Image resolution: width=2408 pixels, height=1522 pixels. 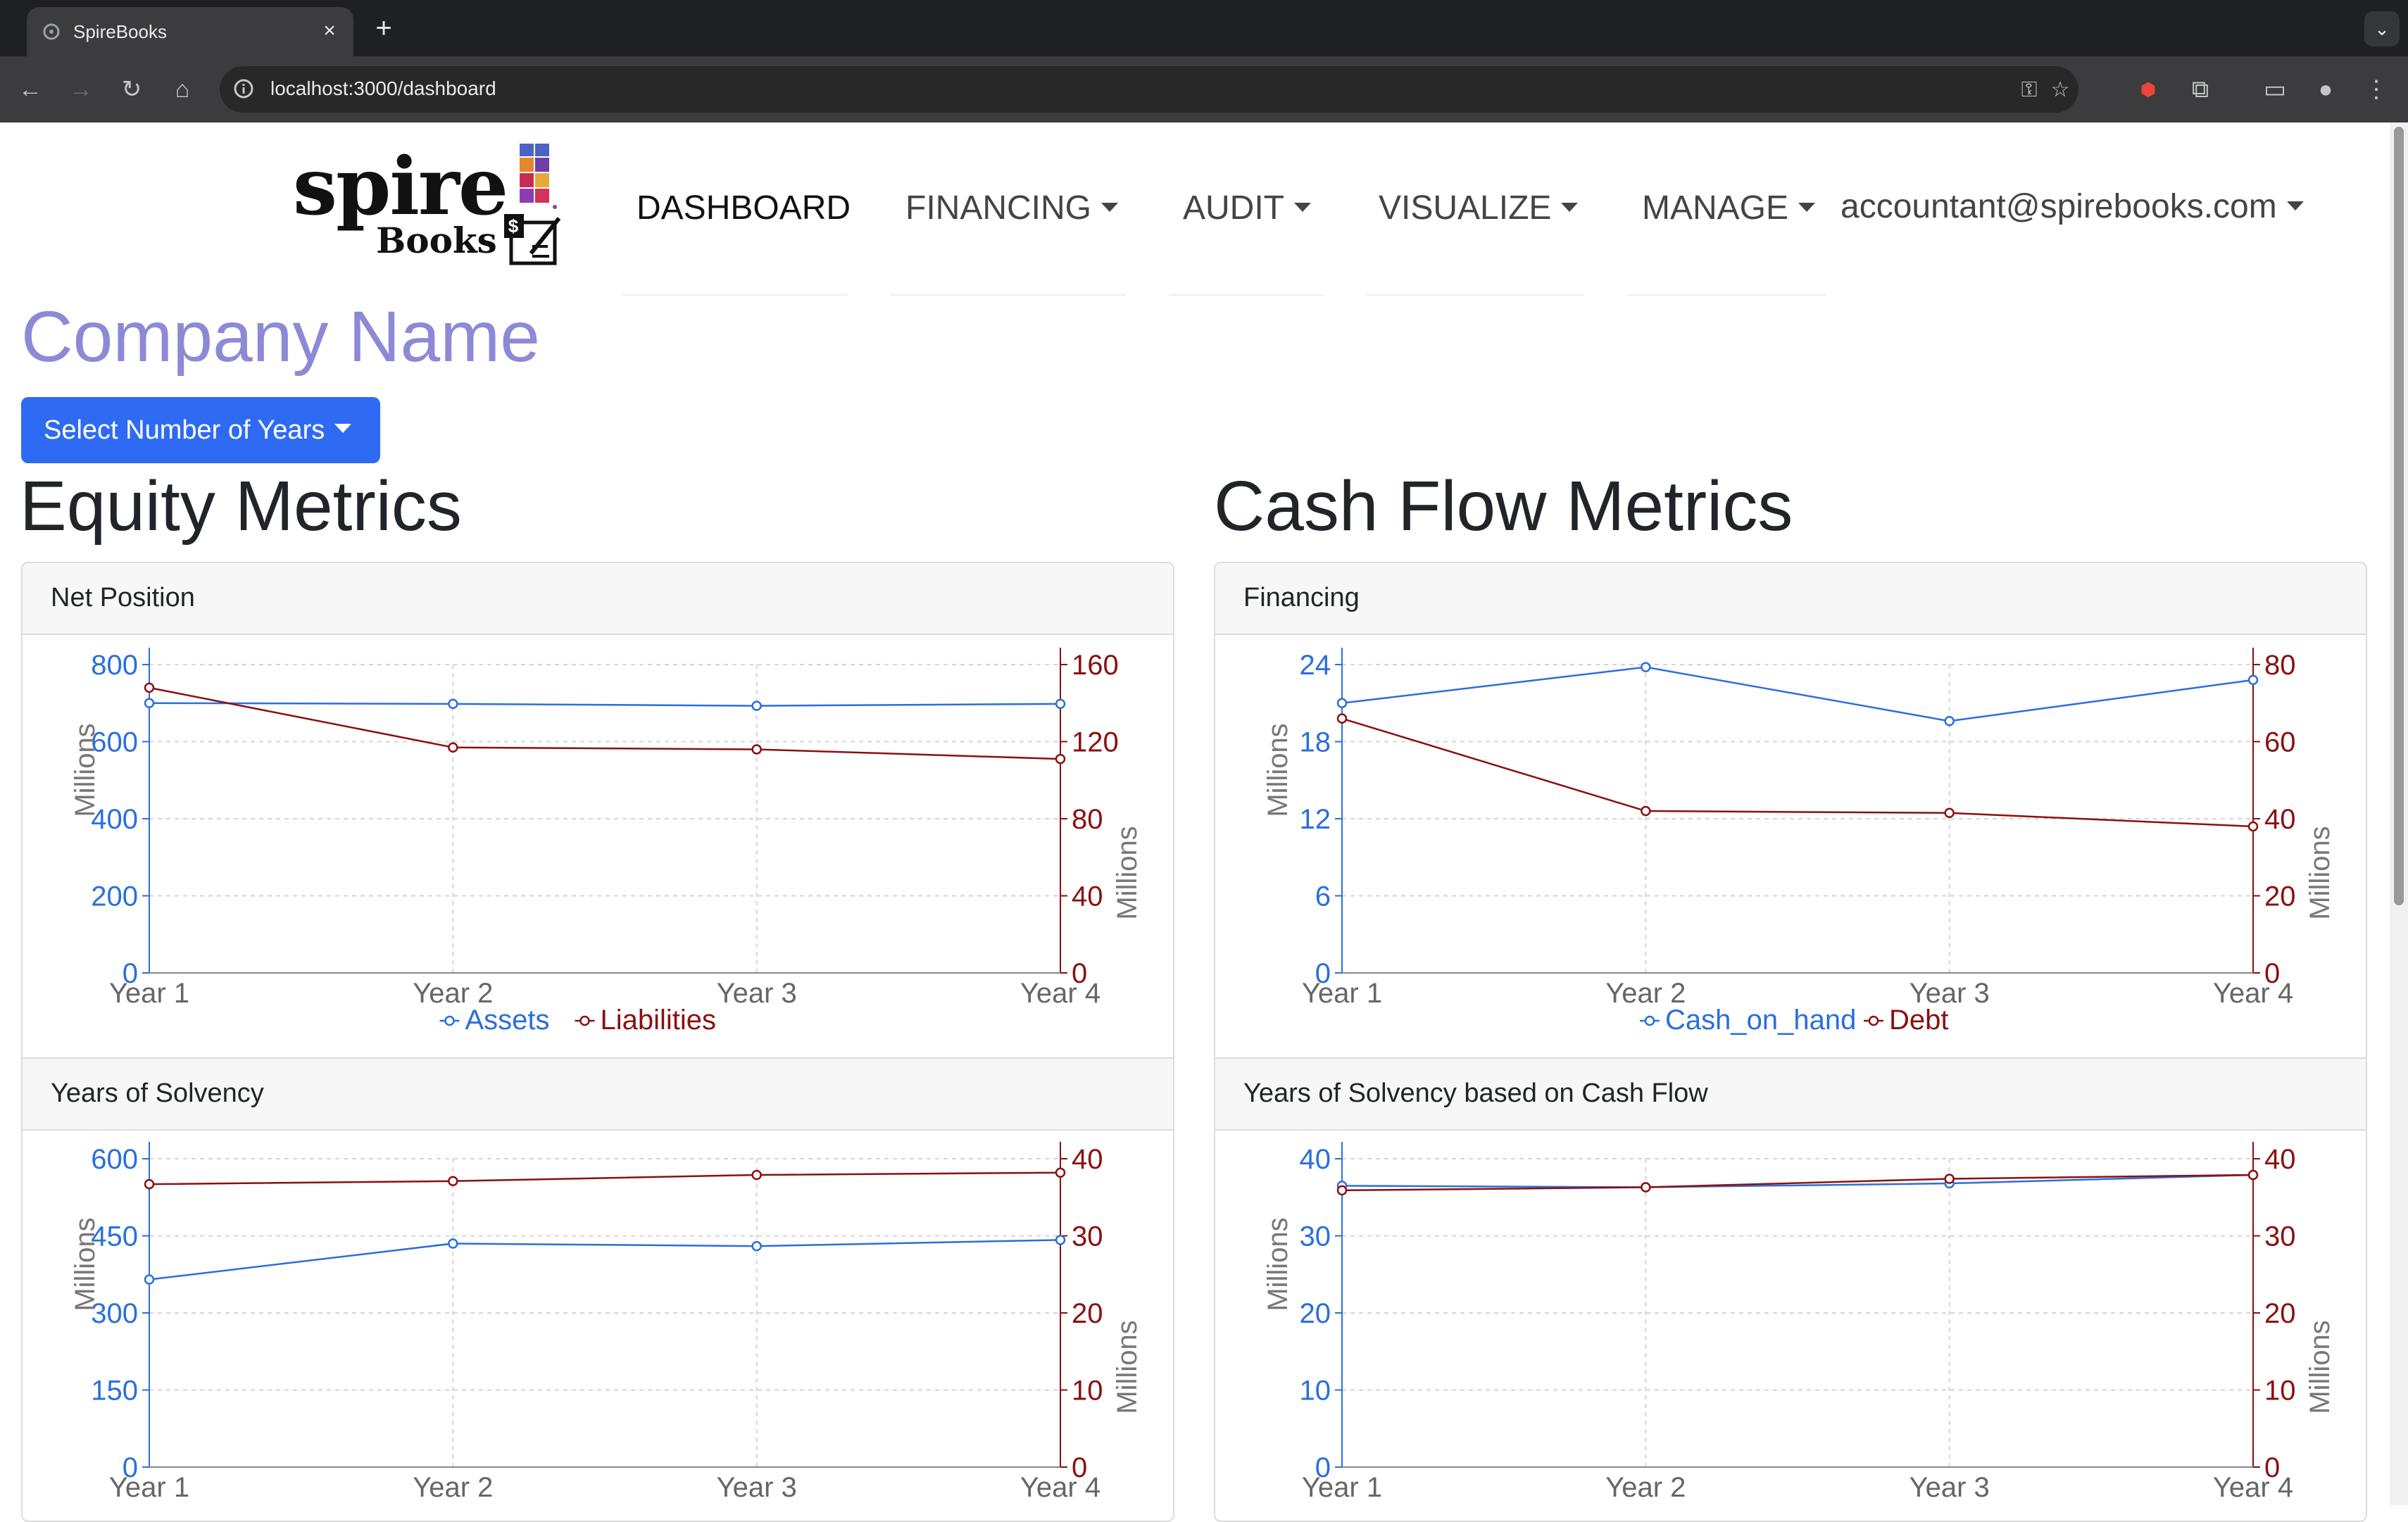 I want to click on tab-title: SpireBooks, so click(x=120, y=31).